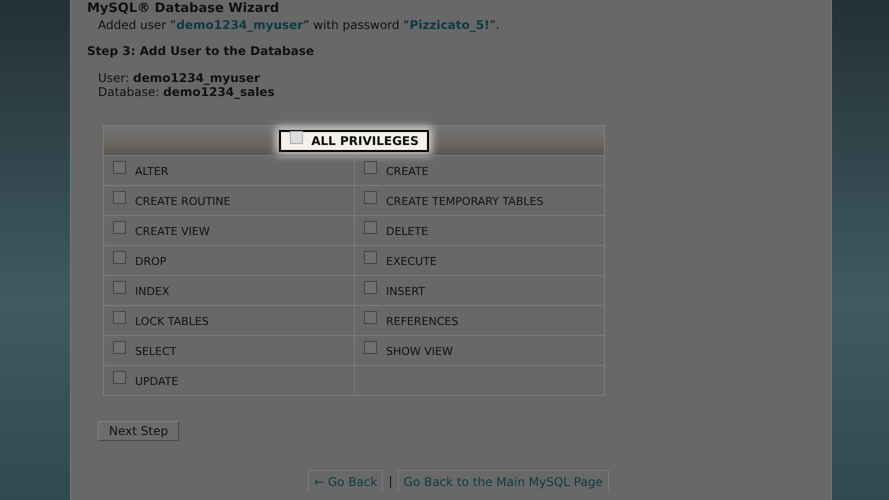 The height and width of the screenshot is (500, 889). What do you see at coordinates (152, 291) in the screenshot?
I see `privilege-label: INDEX` at bounding box center [152, 291].